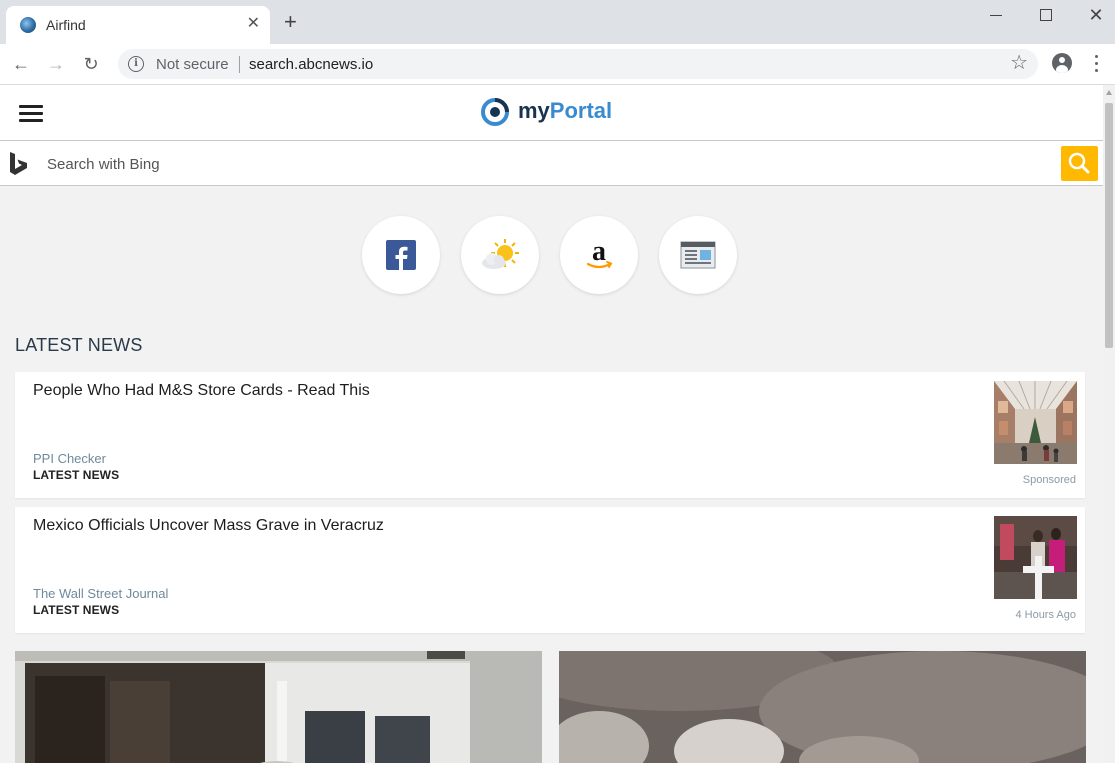 The image size is (1115, 763). I want to click on address-bar: i Not secure search.abcnews.io ☆, so click(578, 64).